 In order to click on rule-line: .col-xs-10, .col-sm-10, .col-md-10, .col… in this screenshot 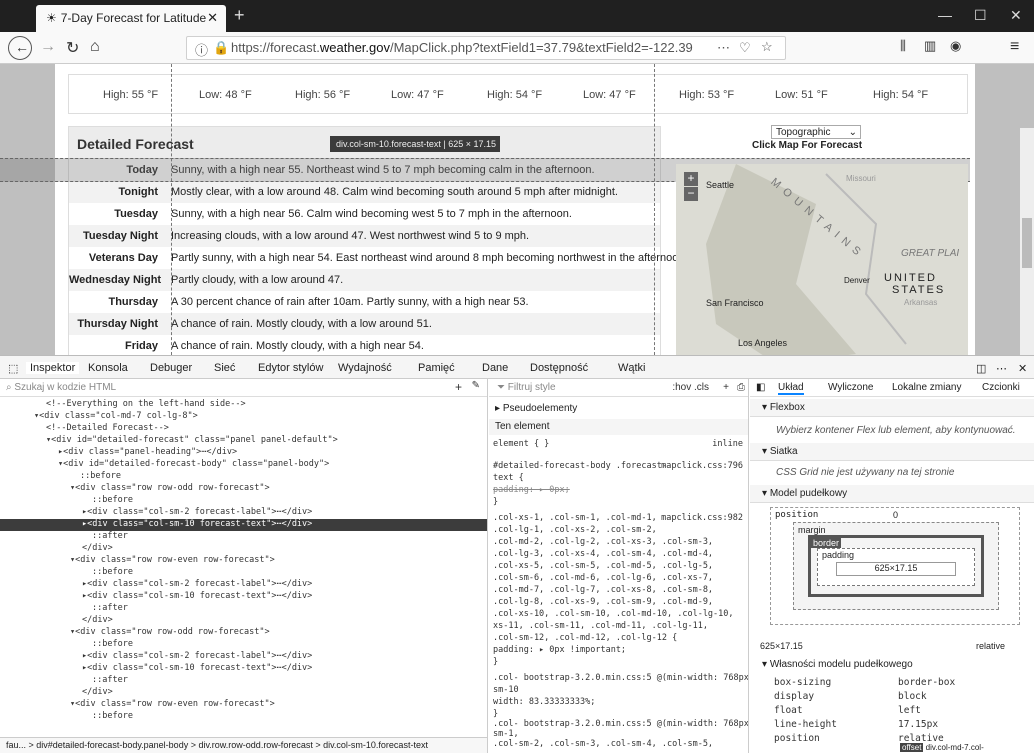, I will do `click(619, 614)`.